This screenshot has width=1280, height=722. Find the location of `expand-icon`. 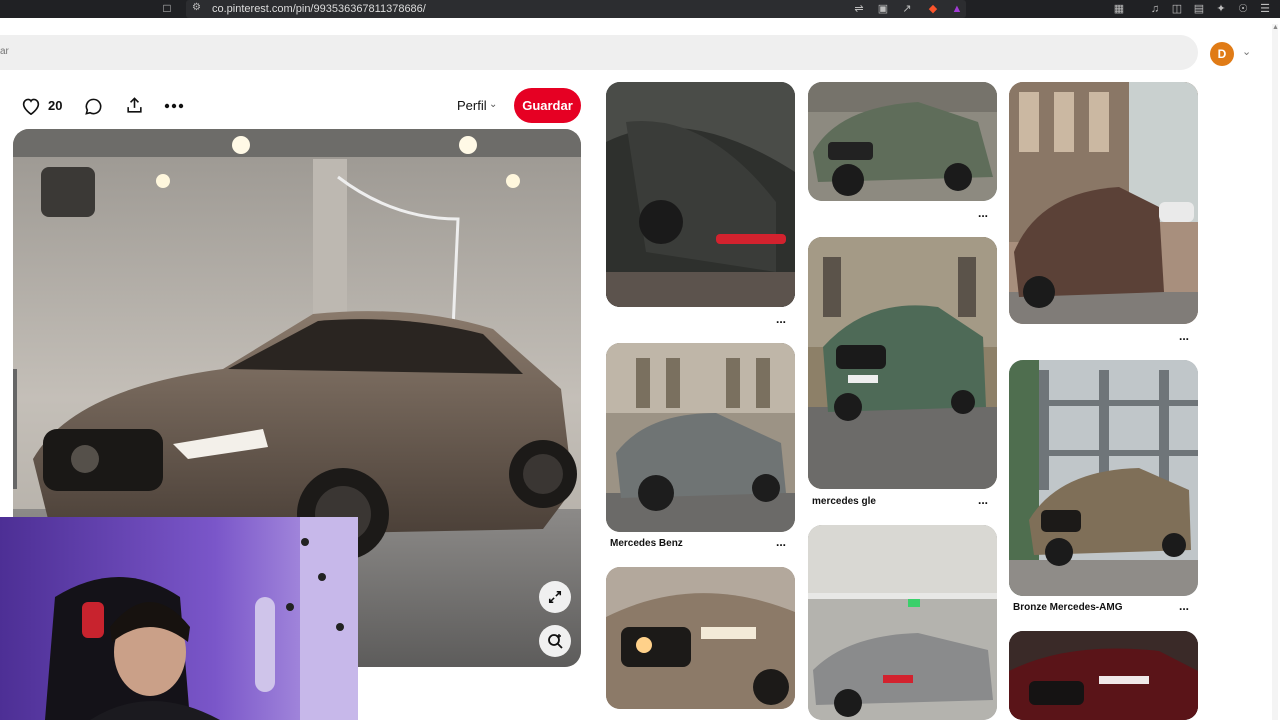

expand-icon is located at coordinates (555, 597).